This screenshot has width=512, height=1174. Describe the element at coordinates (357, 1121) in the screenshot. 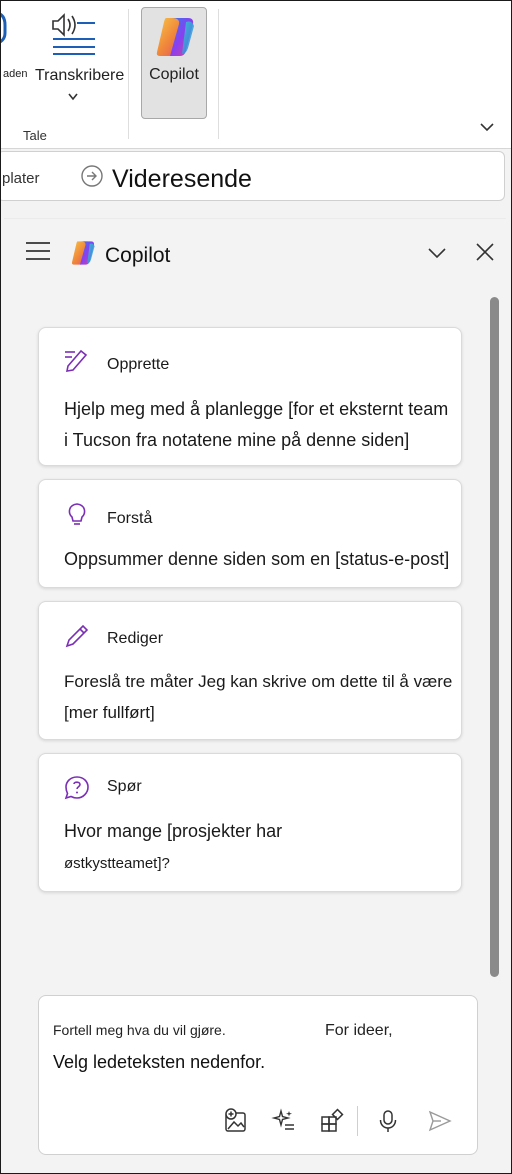

I see `input-toolbar-divider` at that location.